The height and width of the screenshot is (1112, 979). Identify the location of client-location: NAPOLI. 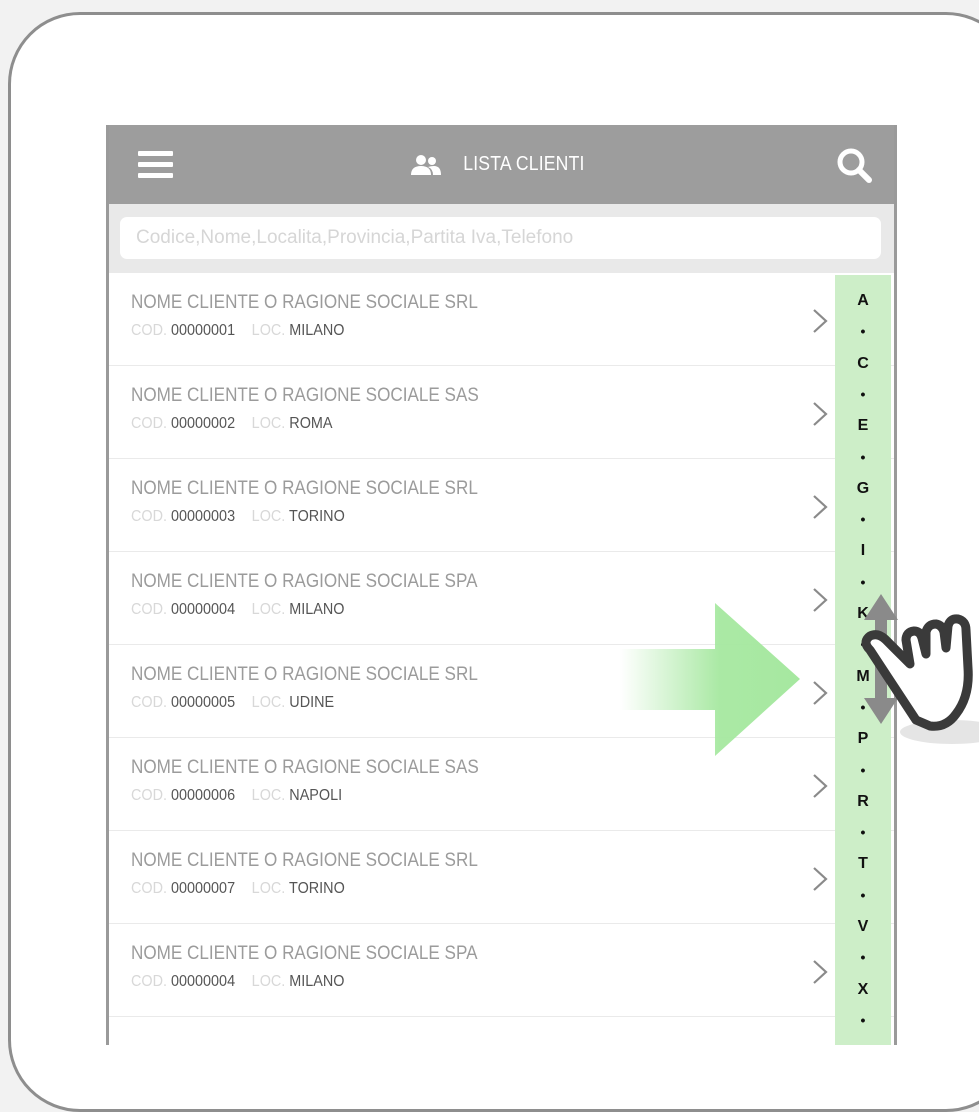
(316, 795).